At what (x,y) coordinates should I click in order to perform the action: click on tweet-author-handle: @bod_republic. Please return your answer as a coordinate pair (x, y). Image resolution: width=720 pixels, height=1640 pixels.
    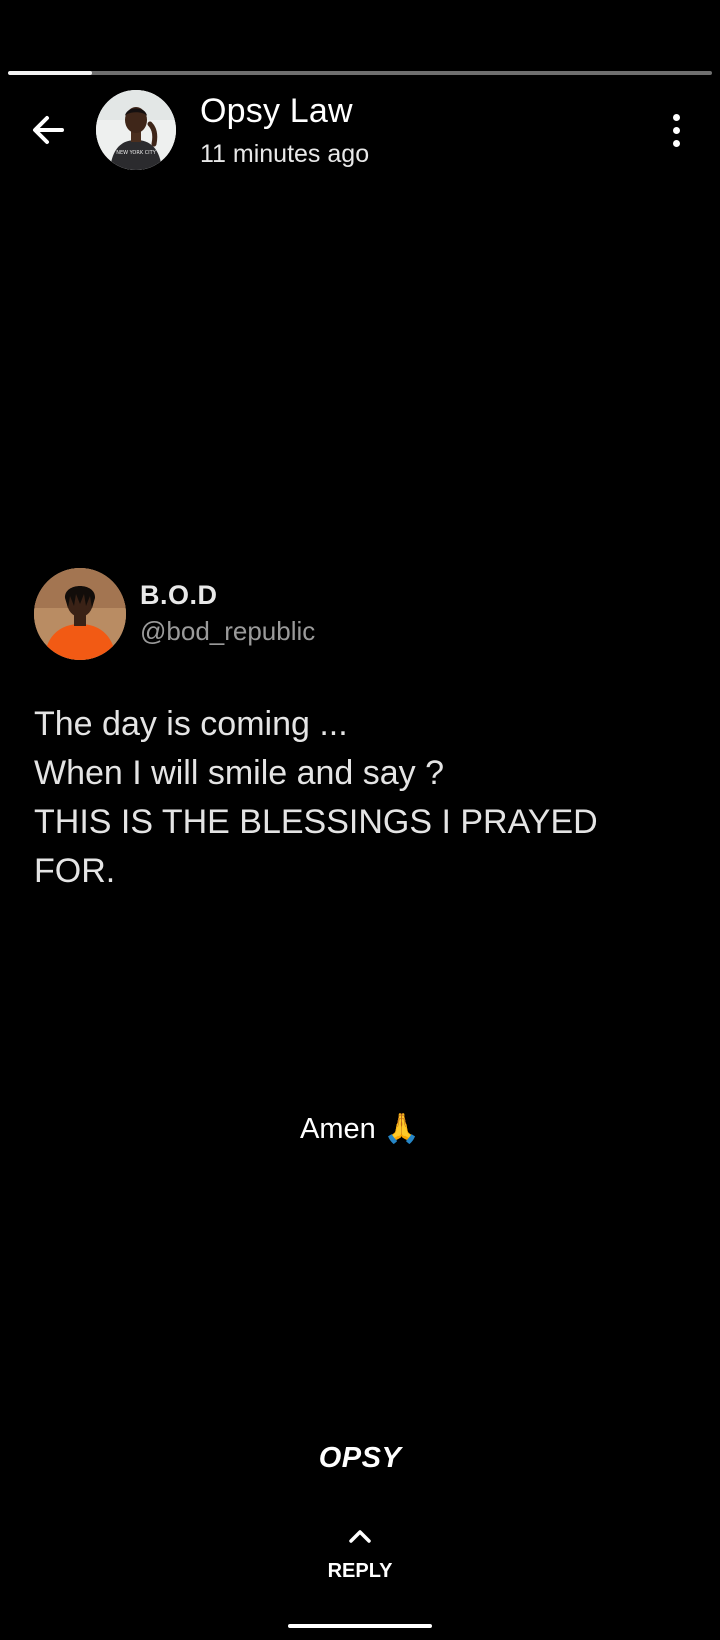
    Looking at the image, I should click on (228, 631).